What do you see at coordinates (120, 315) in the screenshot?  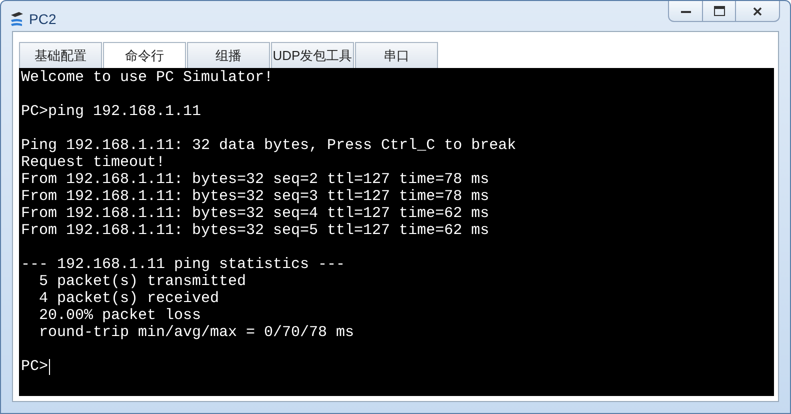 I see `console-line: 20.00% packet loss` at bounding box center [120, 315].